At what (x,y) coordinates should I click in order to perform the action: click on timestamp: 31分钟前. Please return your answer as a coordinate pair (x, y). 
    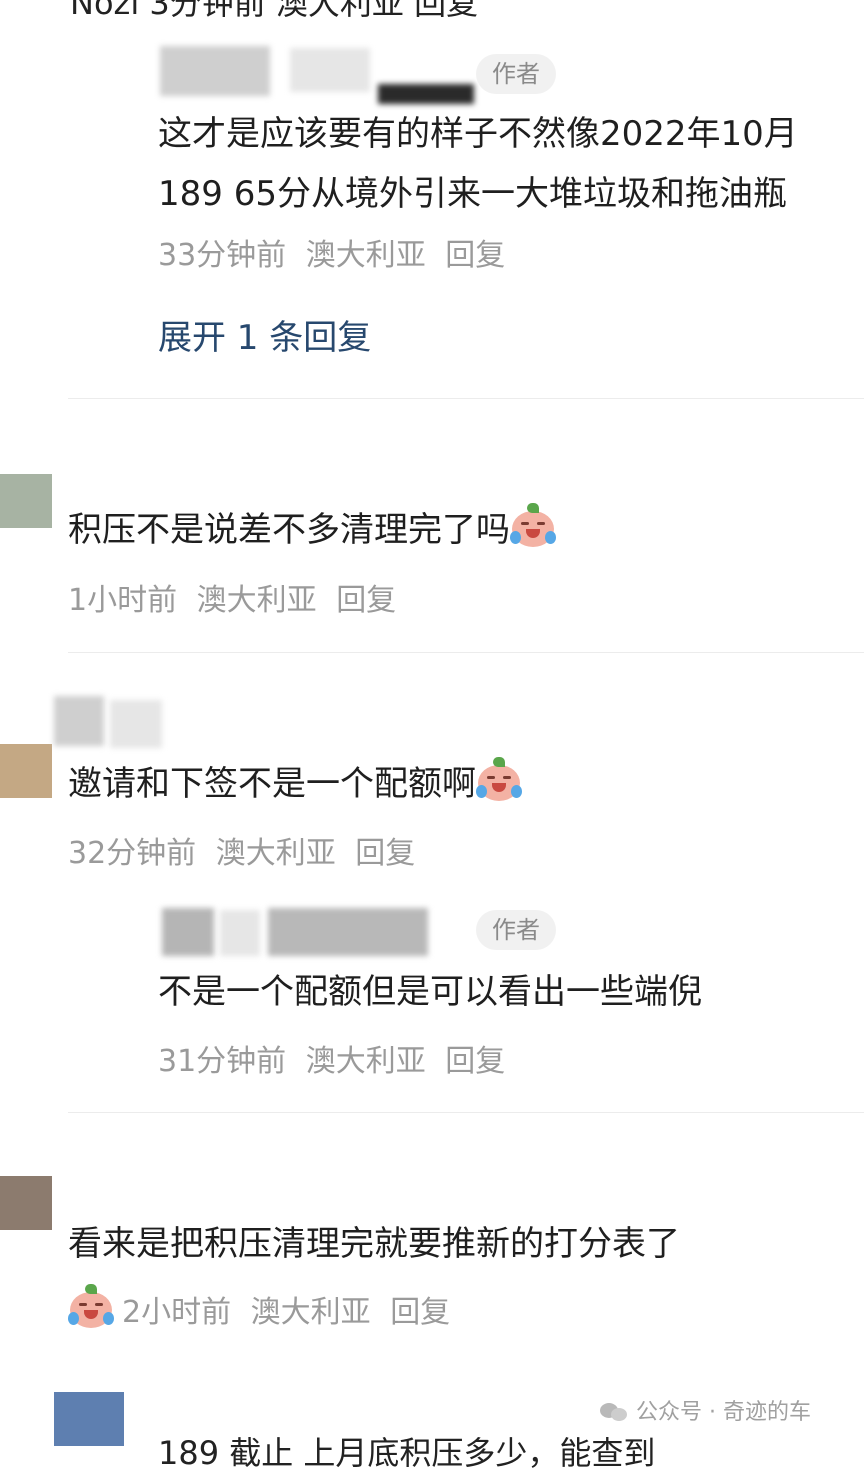
    Looking at the image, I should click on (222, 1061).